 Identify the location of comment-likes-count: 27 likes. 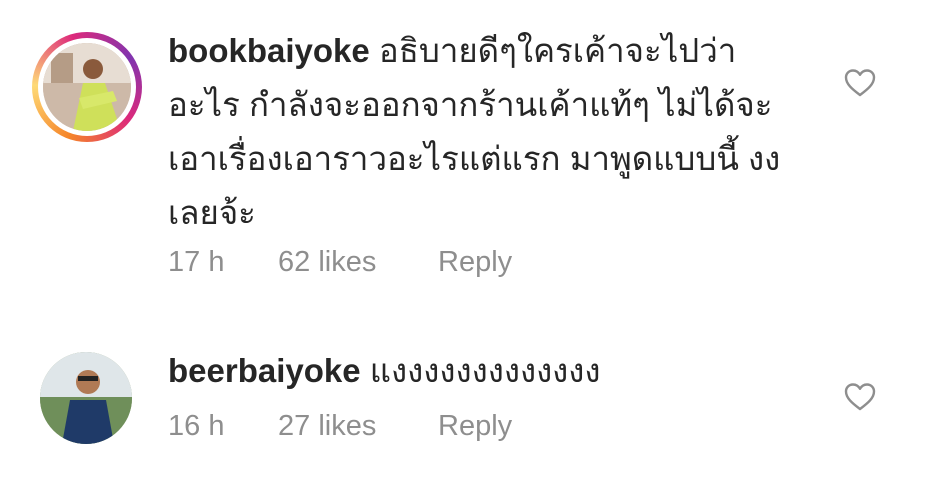
(358, 426).